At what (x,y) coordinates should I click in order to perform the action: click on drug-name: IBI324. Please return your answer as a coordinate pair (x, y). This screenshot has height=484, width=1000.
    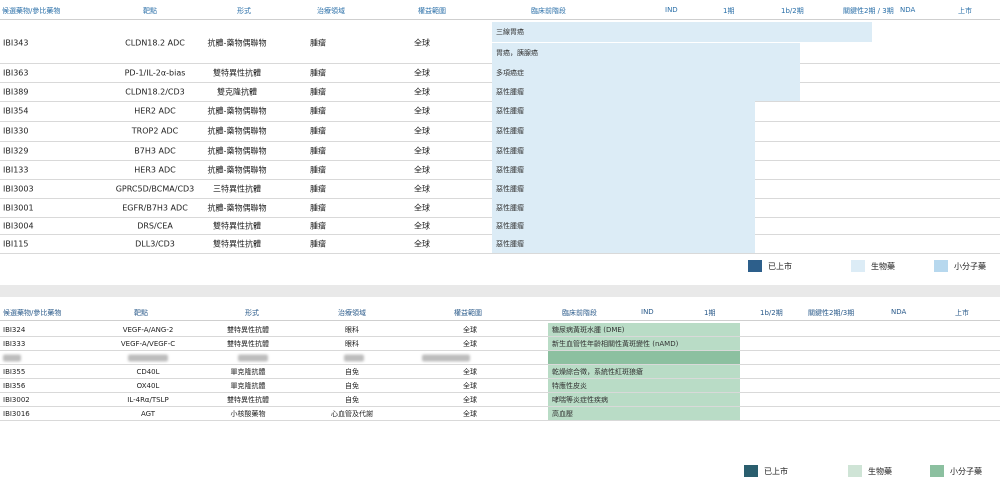
    Looking at the image, I should click on (14, 329).